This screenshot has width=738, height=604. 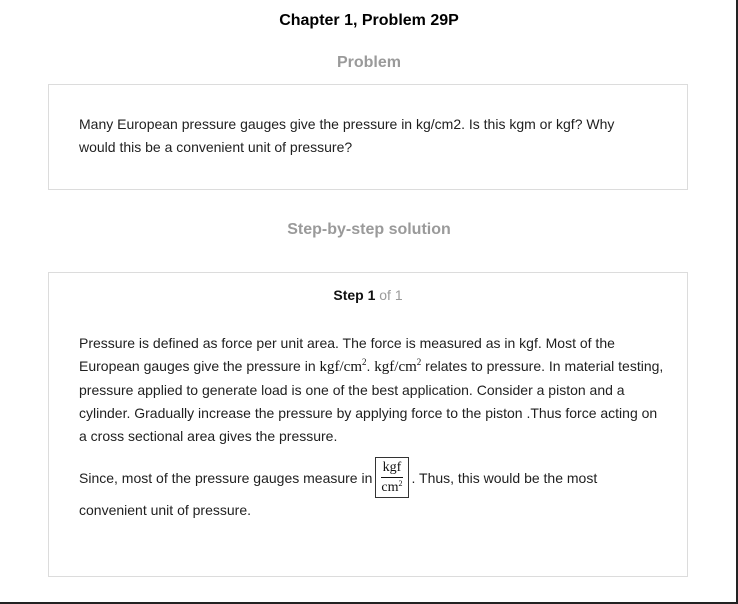 I want to click on fraction-denominator: cm2, so click(x=392, y=487).